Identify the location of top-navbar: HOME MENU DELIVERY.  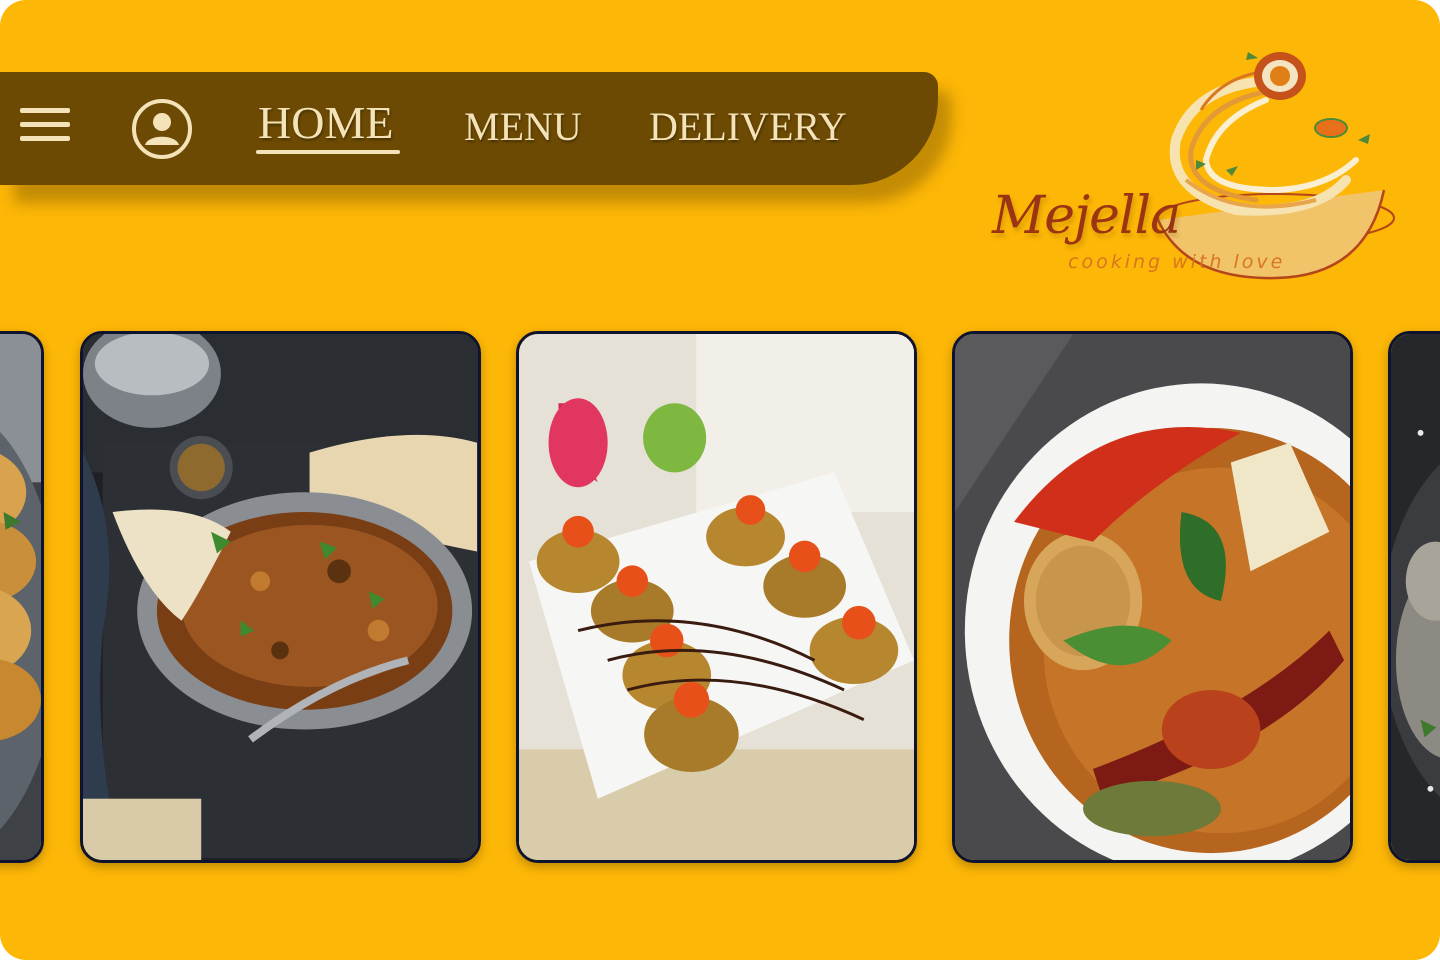
(469, 128).